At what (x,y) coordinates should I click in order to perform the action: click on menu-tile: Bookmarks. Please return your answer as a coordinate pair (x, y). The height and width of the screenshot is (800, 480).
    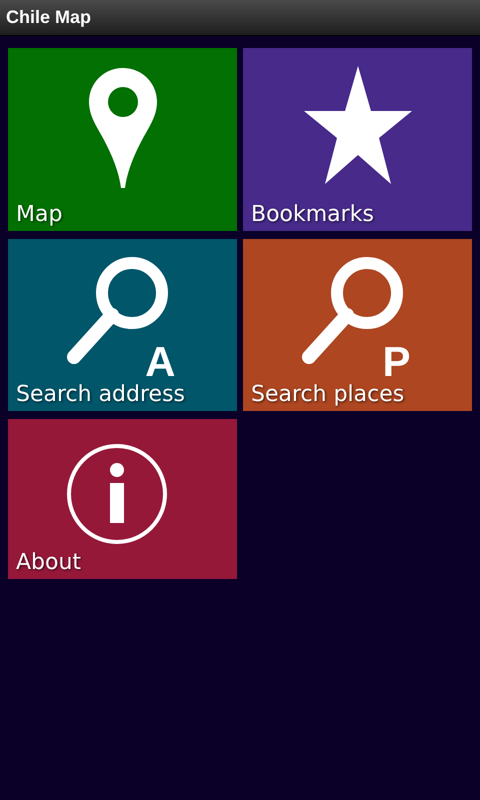
    Looking at the image, I should click on (357, 139).